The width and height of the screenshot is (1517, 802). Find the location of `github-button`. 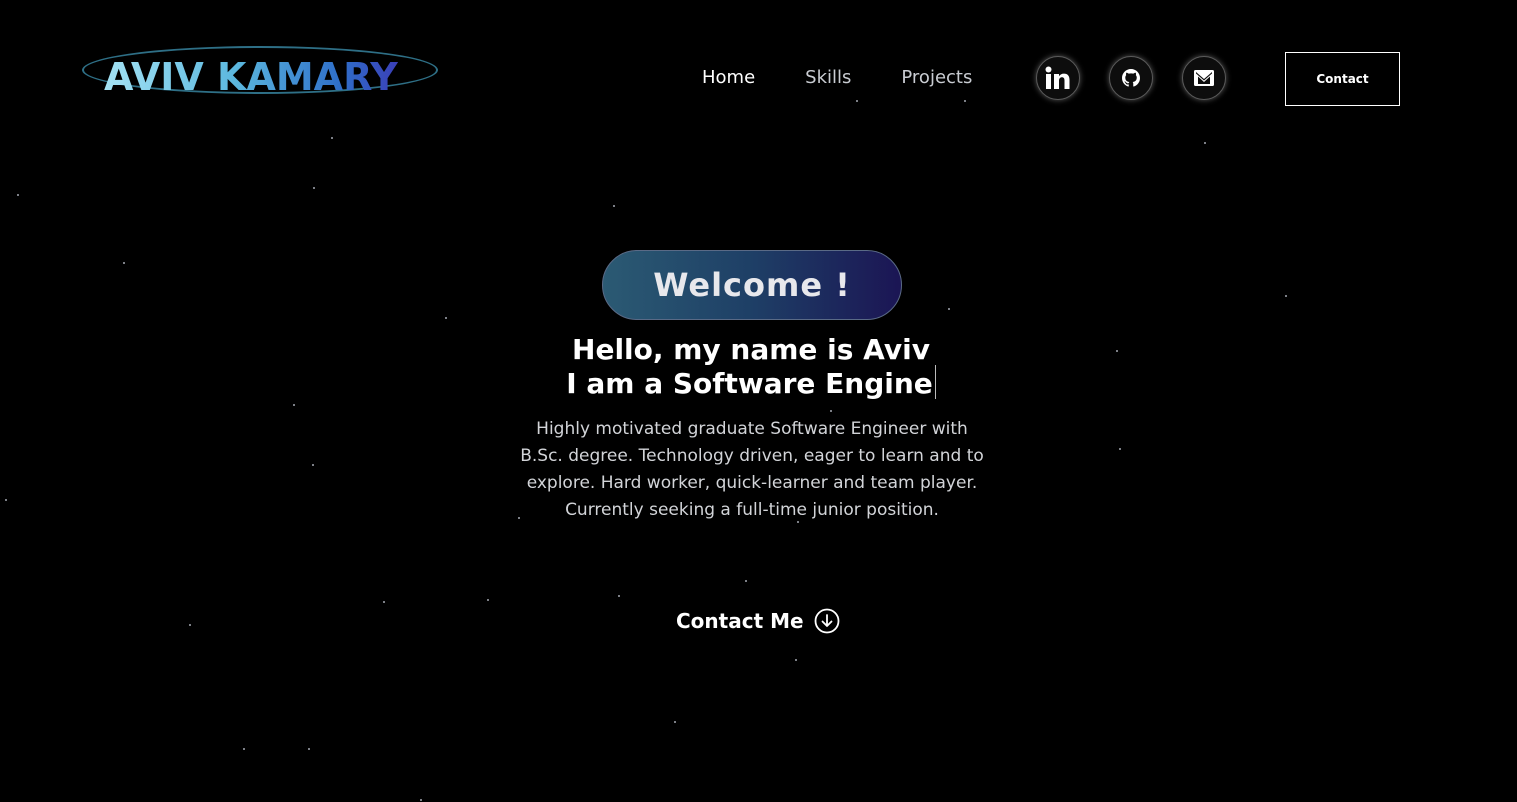

github-button is located at coordinates (1131, 78).